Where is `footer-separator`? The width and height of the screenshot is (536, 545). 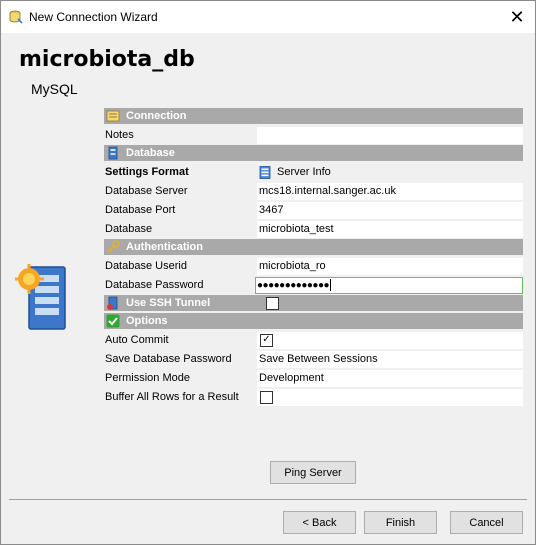
footer-separator is located at coordinates (268, 499).